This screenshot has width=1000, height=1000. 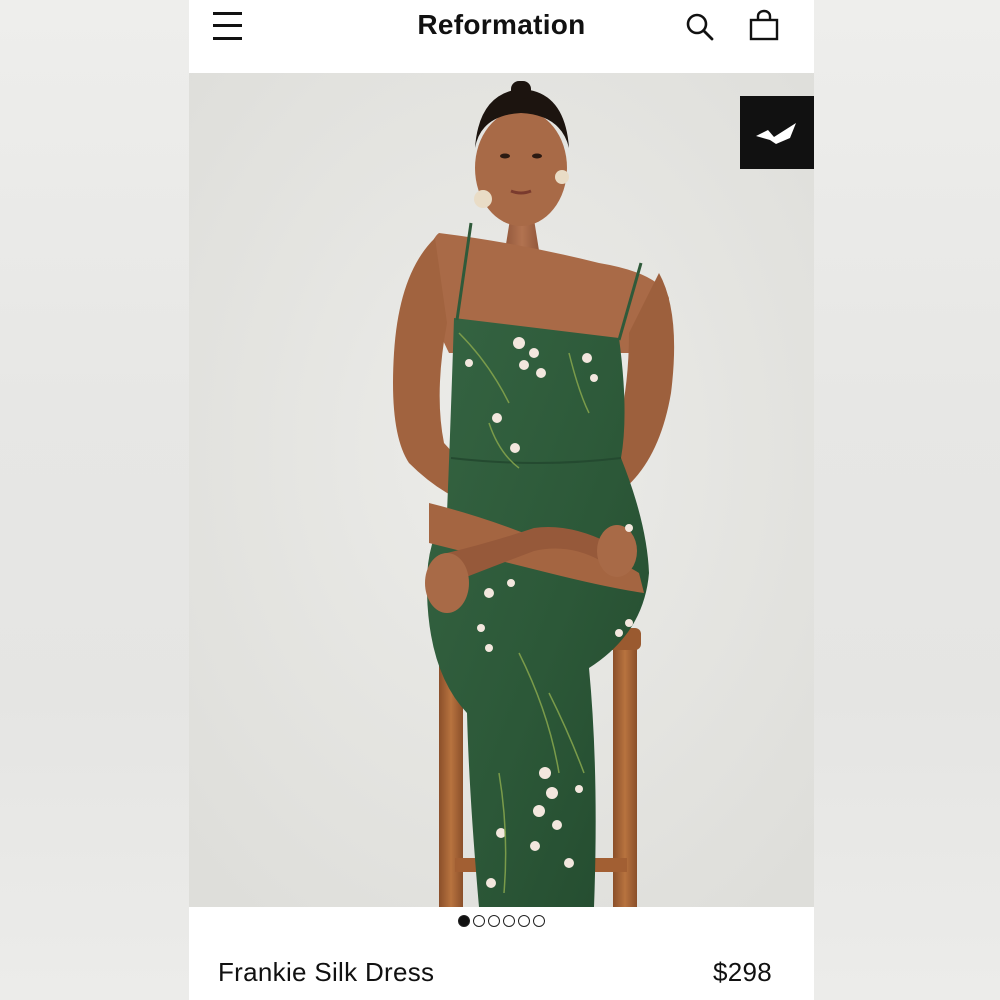 What do you see at coordinates (501, 924) in the screenshot?
I see `carousel-pagination` at bounding box center [501, 924].